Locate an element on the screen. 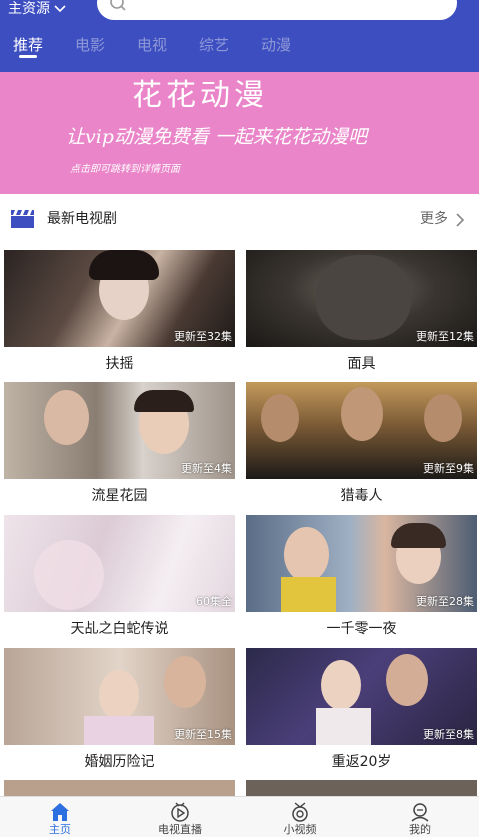  episode-badge: 更新至15集 is located at coordinates (203, 734).